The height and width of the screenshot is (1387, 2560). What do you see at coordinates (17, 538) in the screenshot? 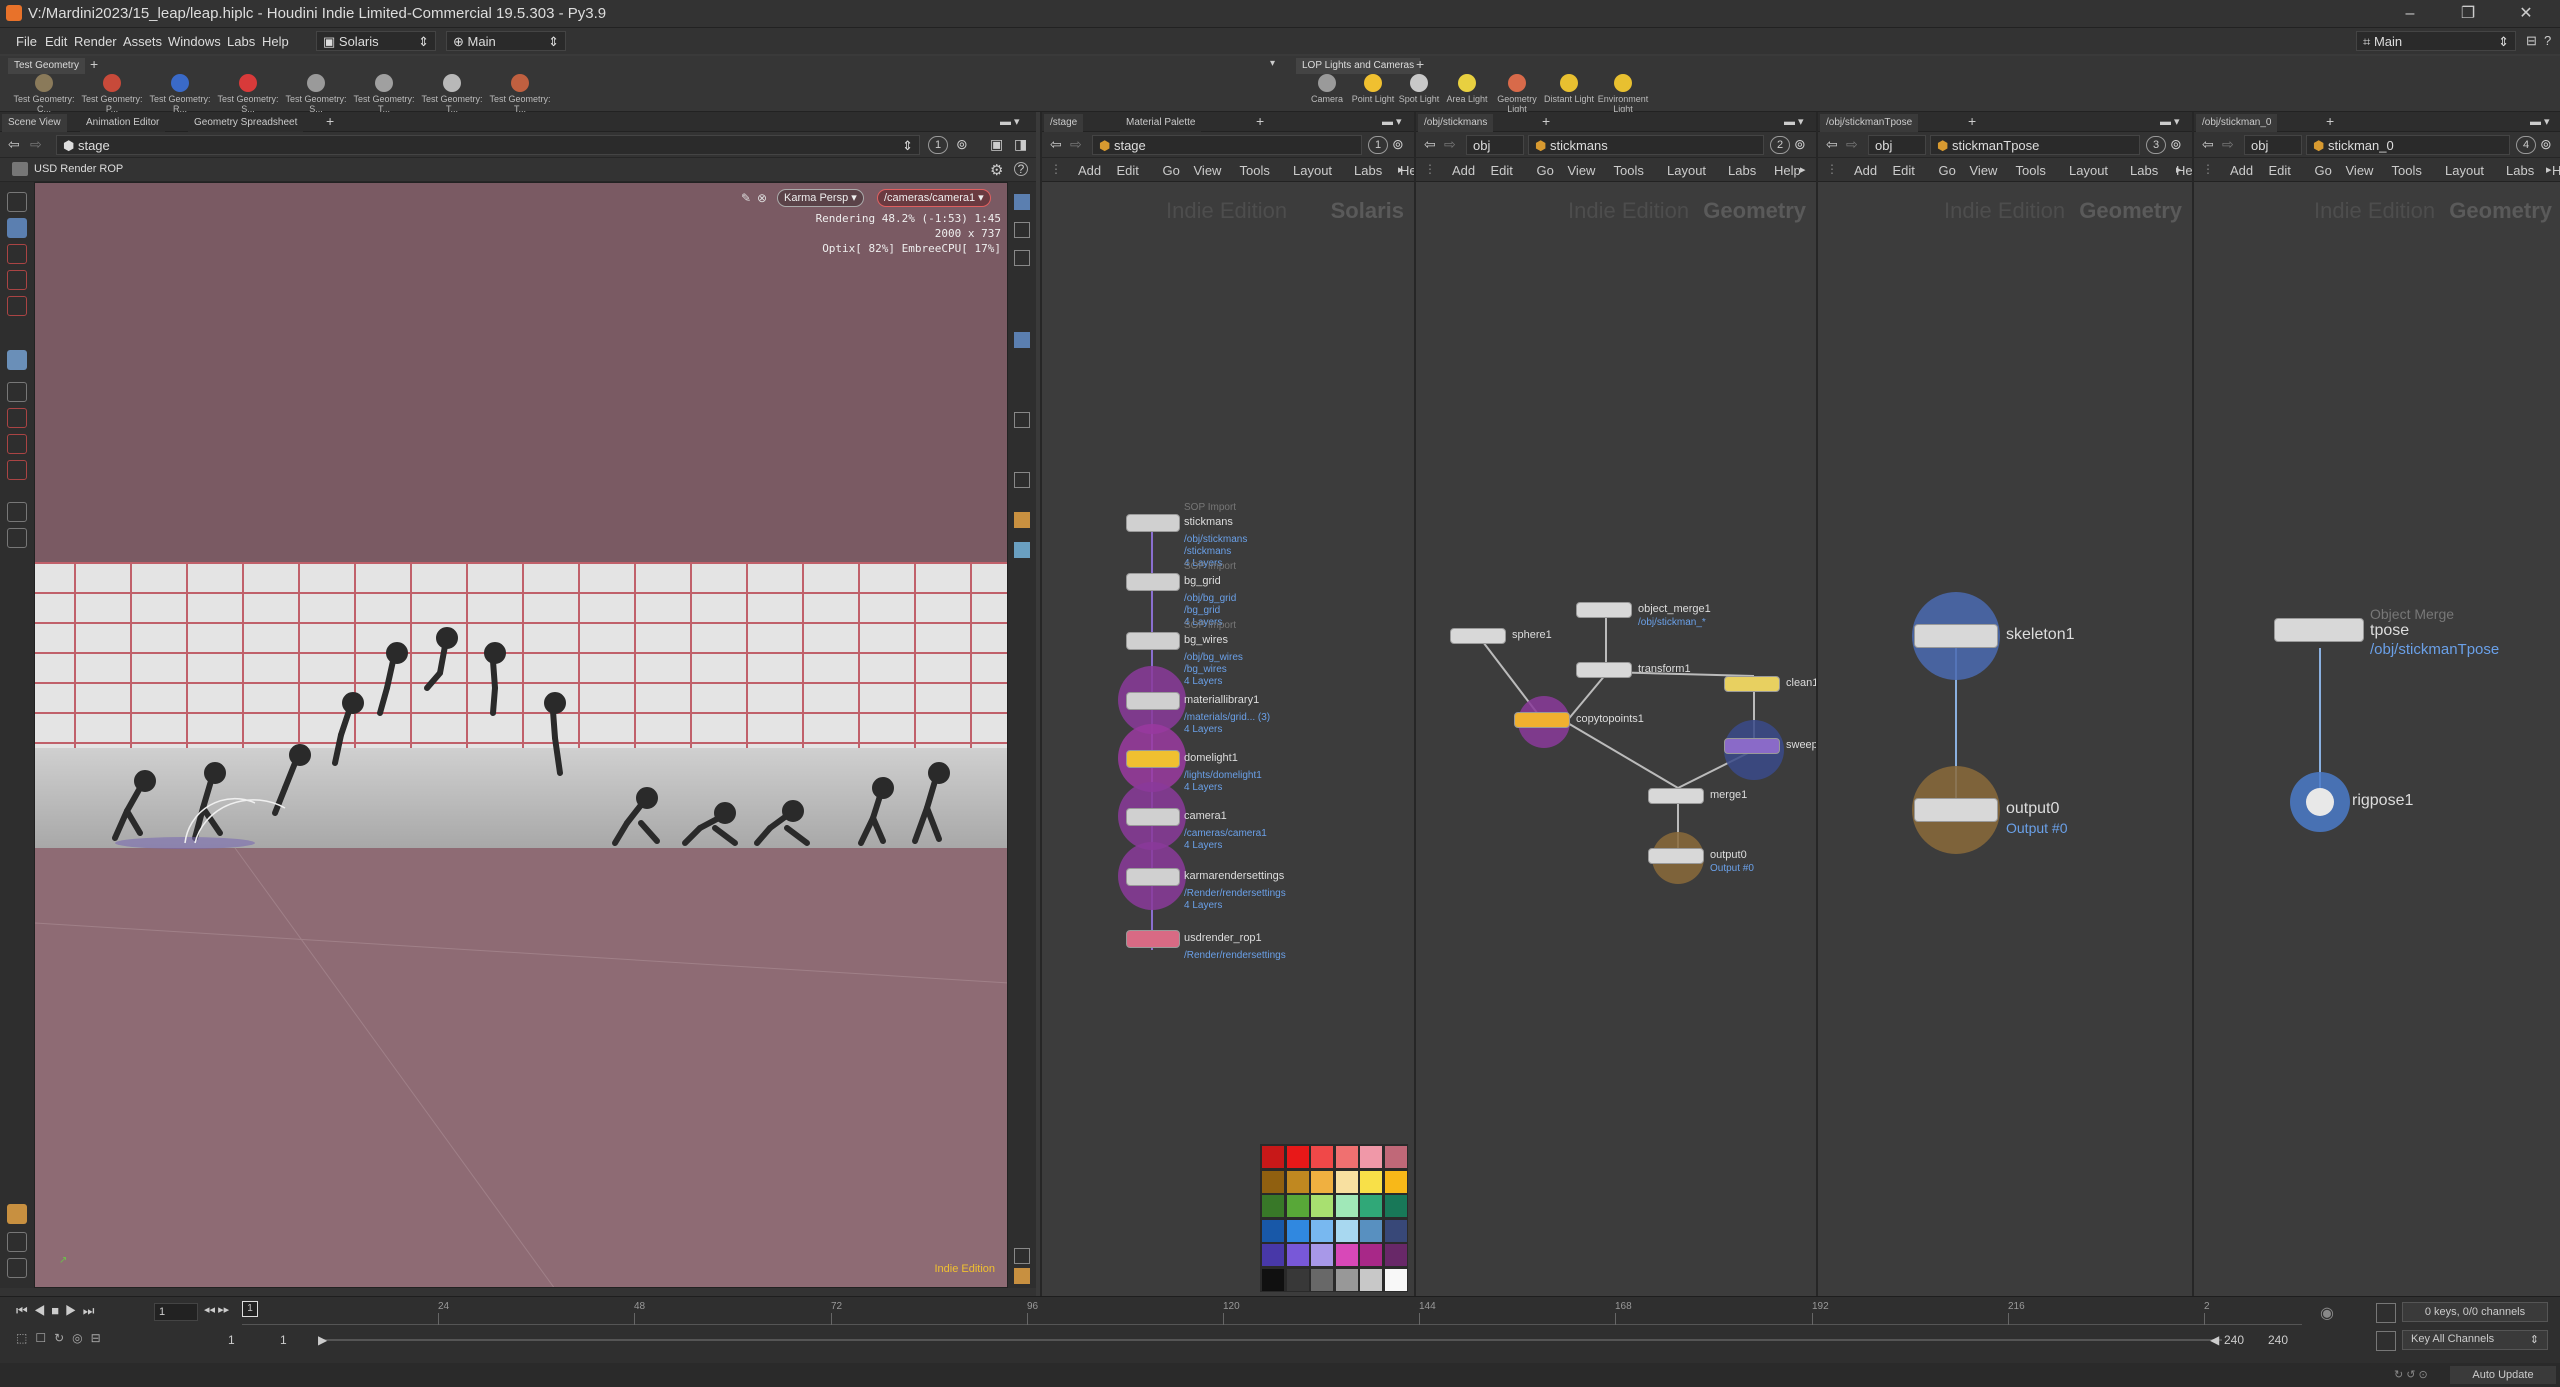
I see `light-tool-icon` at bounding box center [17, 538].